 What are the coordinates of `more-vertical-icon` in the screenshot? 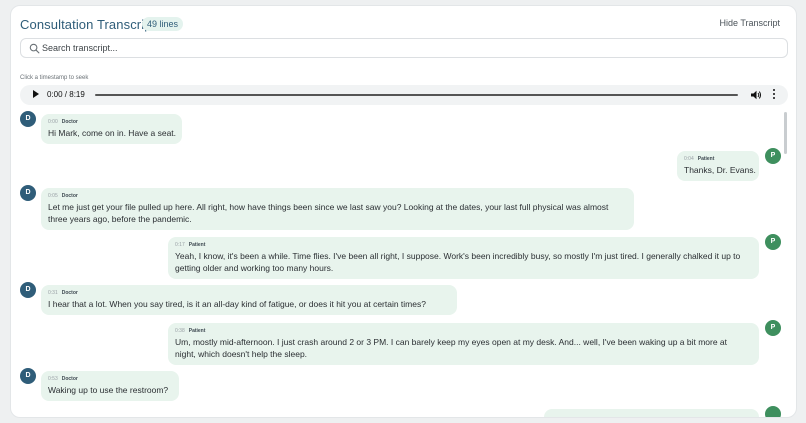 It's located at (774, 95).